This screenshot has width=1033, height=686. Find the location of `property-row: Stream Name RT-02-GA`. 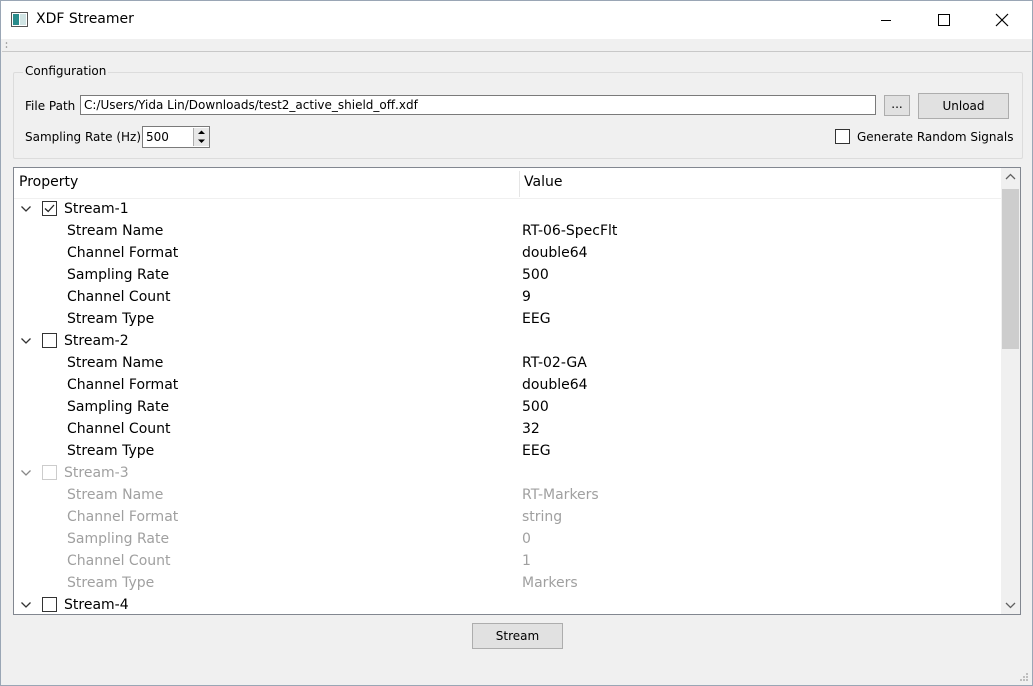

property-row: Stream Name RT-02-GA is located at coordinates (507, 363).